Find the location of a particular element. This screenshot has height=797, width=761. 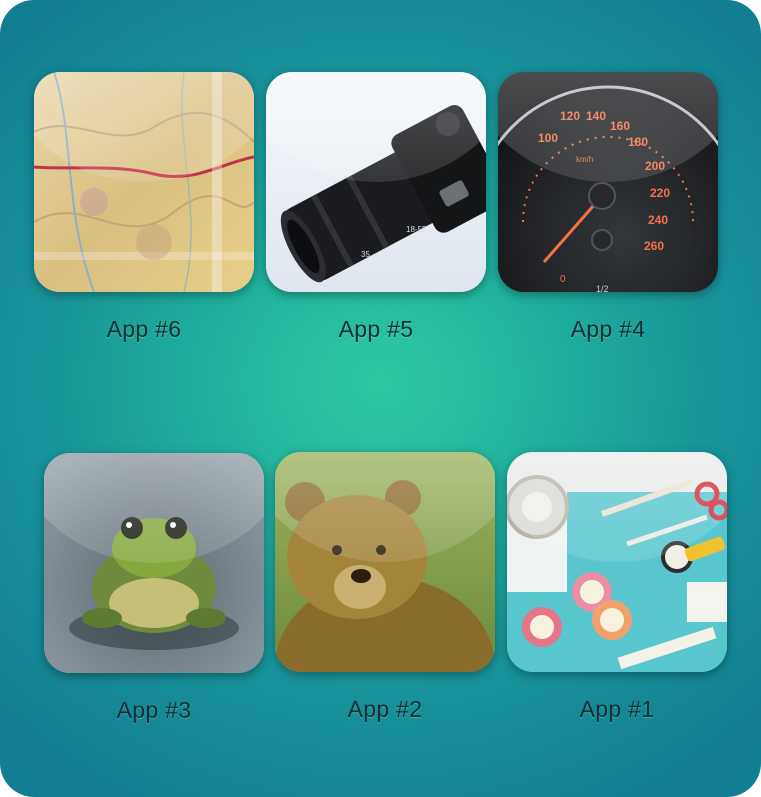

app-5: 35 18-55 App #5 is located at coordinates (376, 207).